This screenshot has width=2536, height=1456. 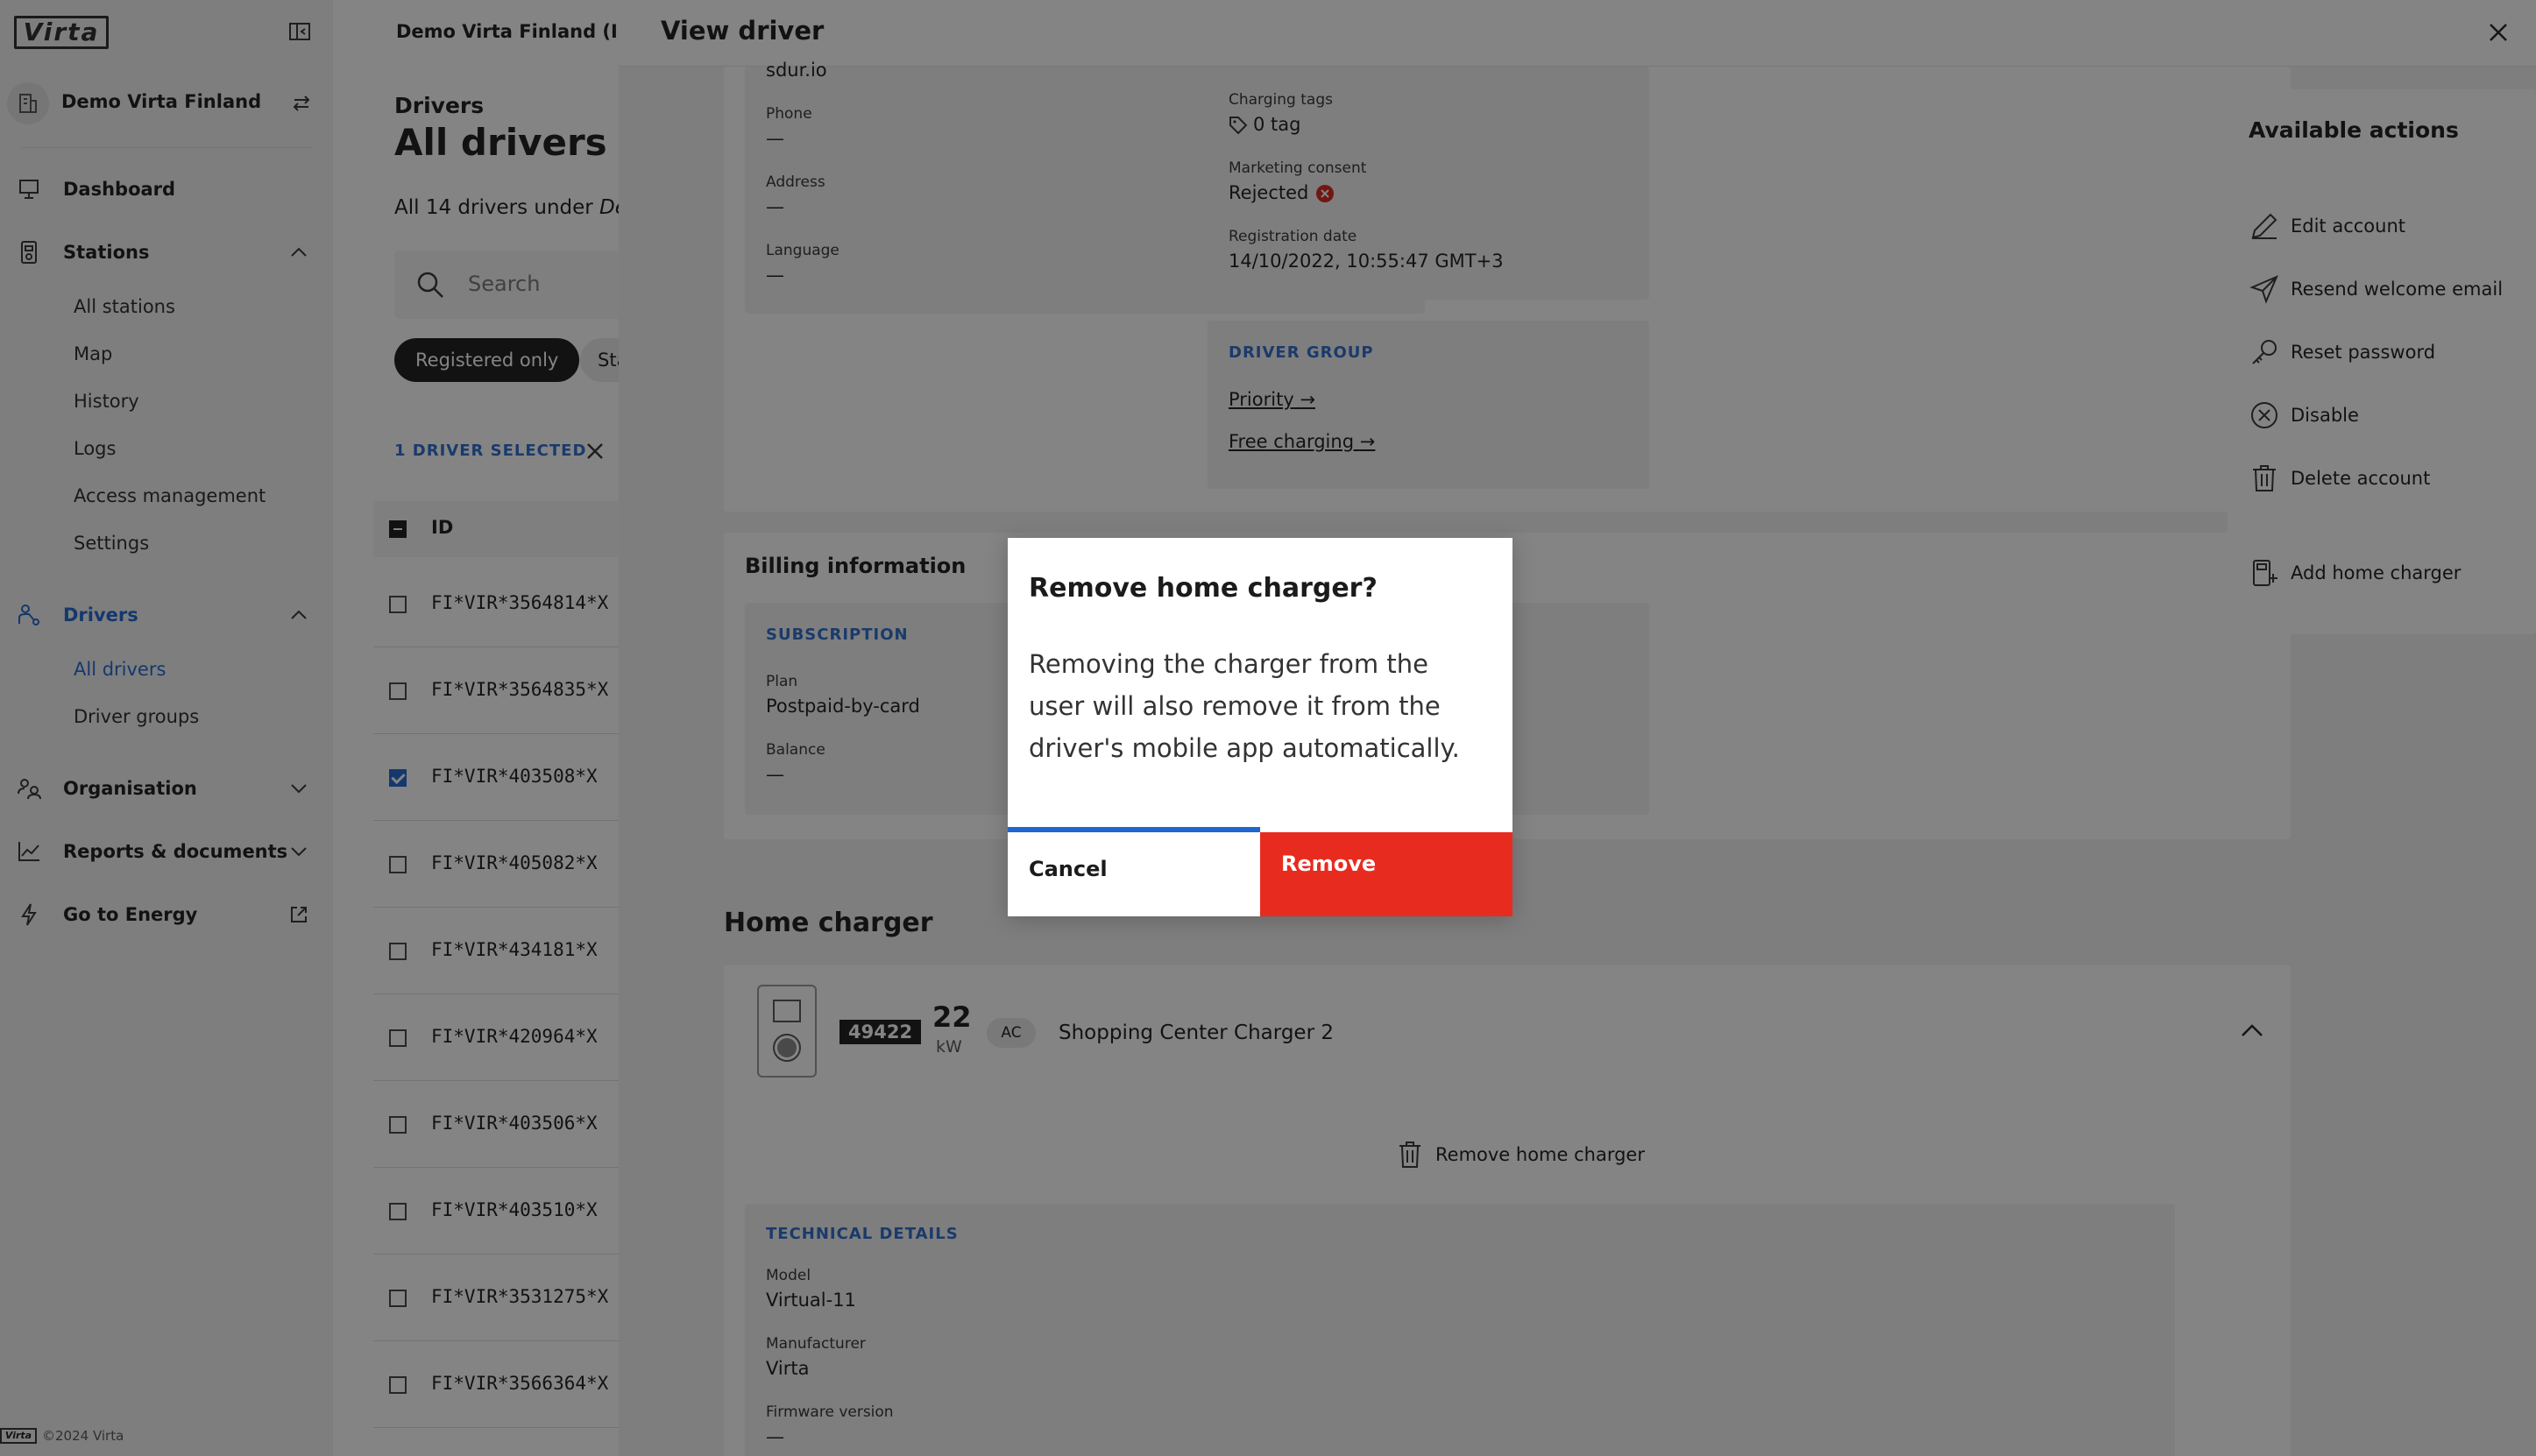 I want to click on remove-button: Remove, so click(x=1386, y=874).